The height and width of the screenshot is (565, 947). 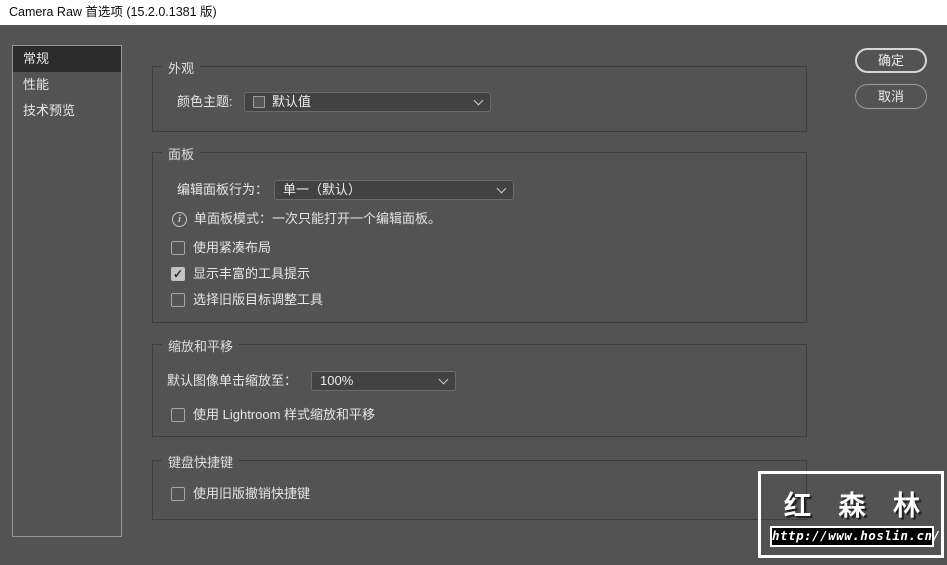 I want to click on sidebar-item-performance: 性能, so click(x=67, y=85).